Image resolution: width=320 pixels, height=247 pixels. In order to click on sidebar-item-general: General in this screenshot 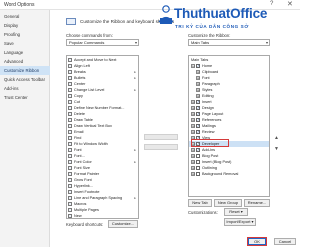, I will do `click(25, 16)`.